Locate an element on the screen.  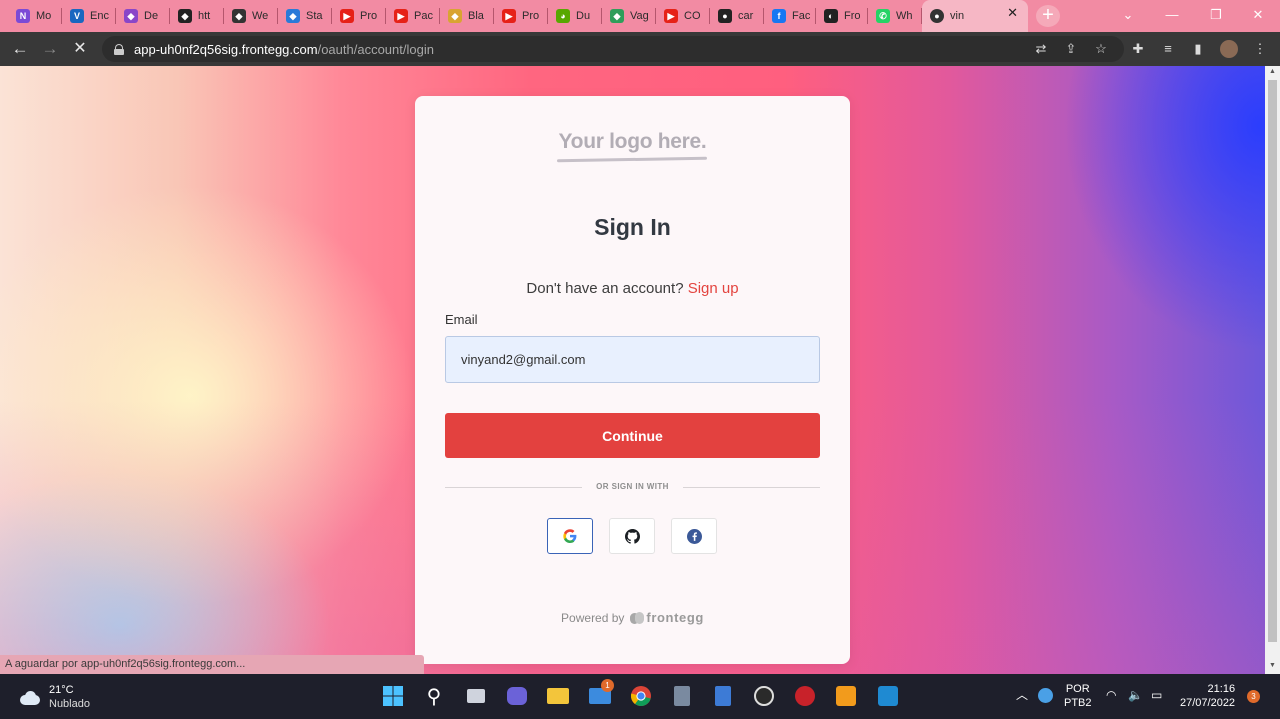
close-tab-icon: ✕ is located at coordinates (1012, 13).